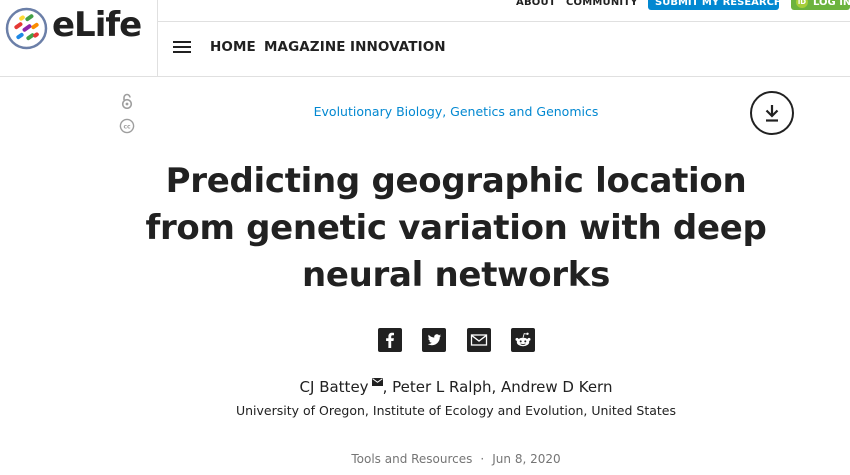  I want to click on about-link: ABOUT, so click(536, 4).